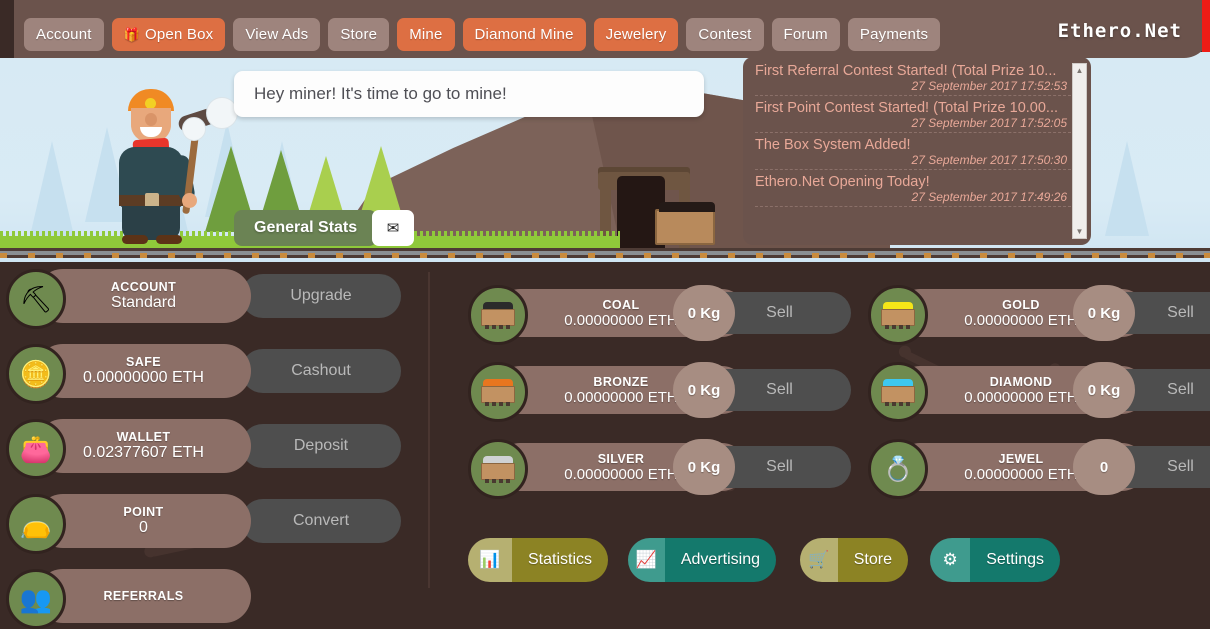 The height and width of the screenshot is (629, 1210). I want to click on scroll-down-icon: ▼, so click(1079, 231).